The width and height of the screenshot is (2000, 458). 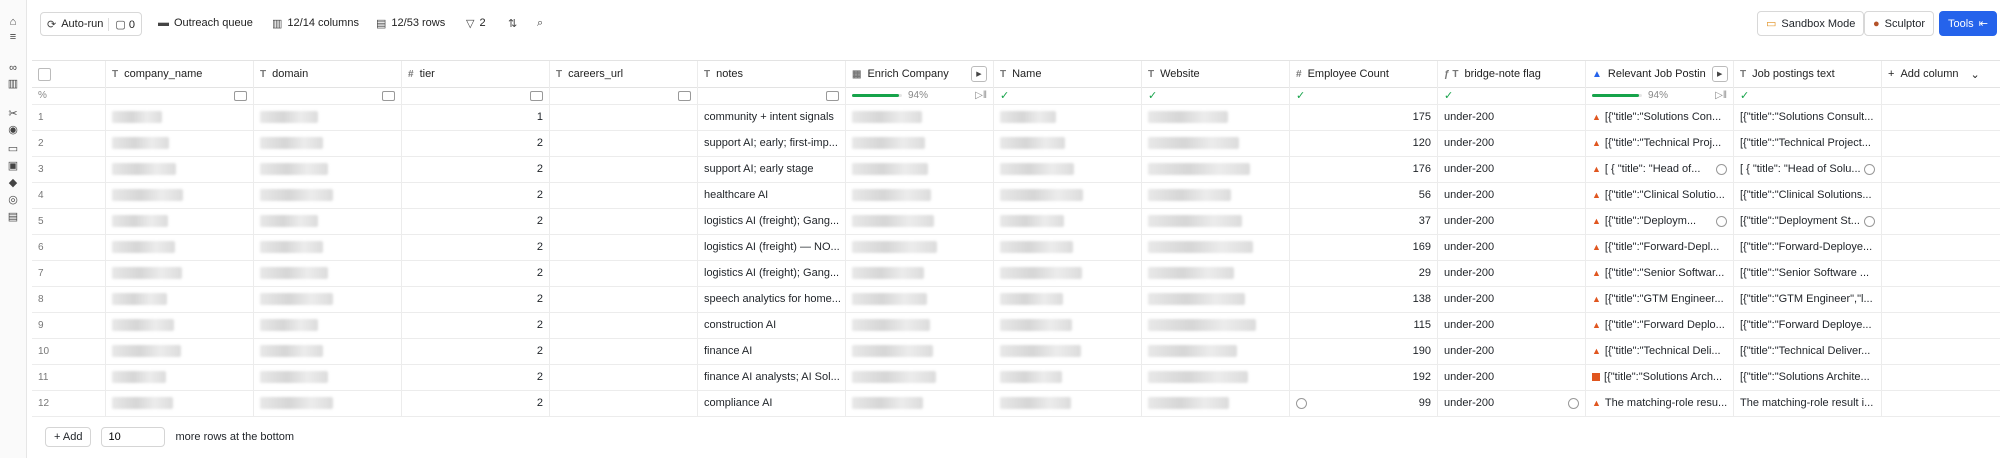 I want to click on column-header-company-name: T company_name, so click(x=180, y=74).